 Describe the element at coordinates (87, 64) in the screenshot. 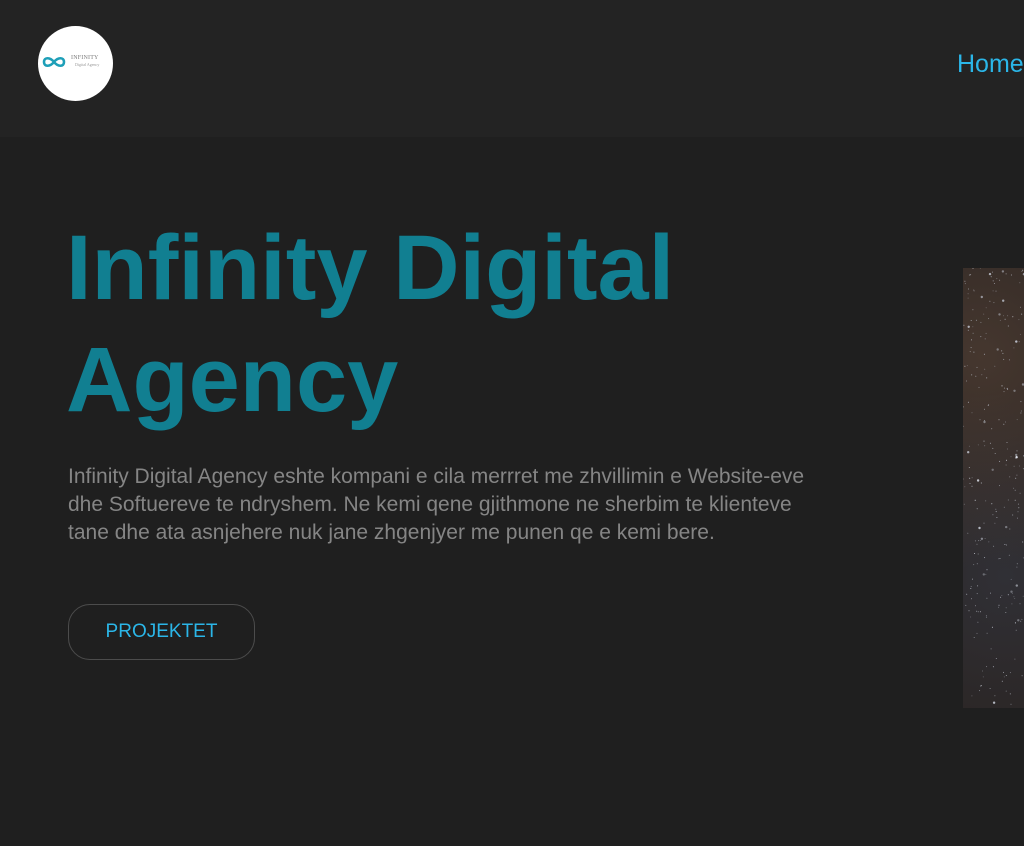

I see `logo-brand-subtext: Digital Agency` at that location.